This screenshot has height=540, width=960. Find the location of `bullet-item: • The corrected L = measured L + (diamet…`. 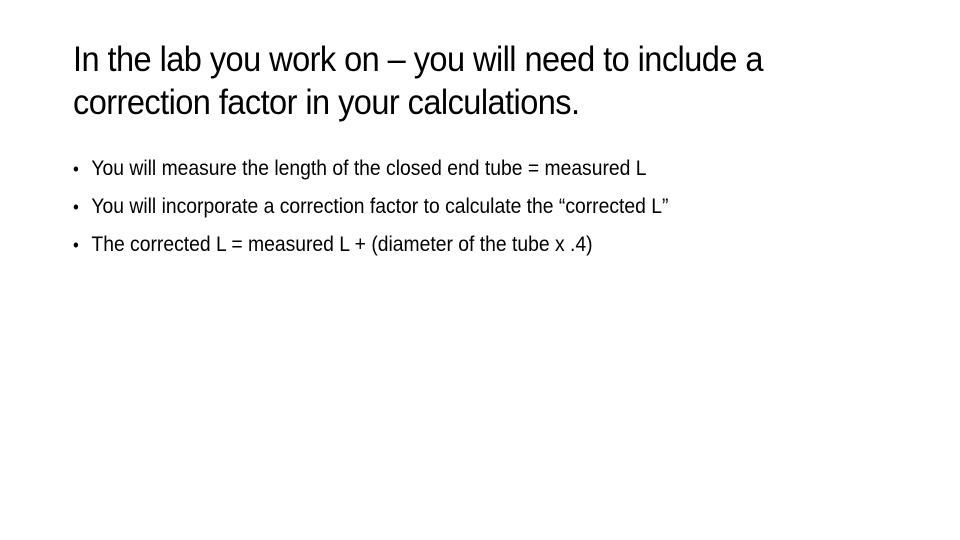

bullet-item: • The corrected L = measured L + (diamet… is located at coordinates (468, 245).